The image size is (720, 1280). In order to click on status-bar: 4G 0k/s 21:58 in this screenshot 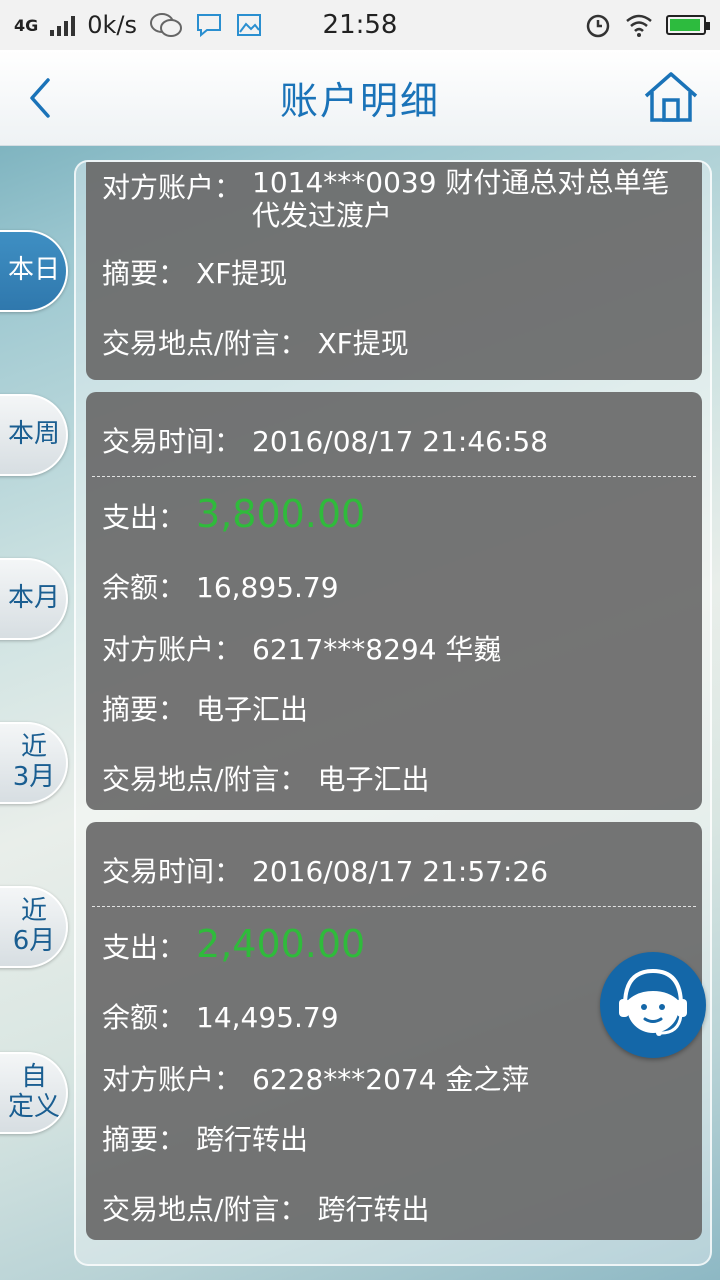, I will do `click(360, 25)`.